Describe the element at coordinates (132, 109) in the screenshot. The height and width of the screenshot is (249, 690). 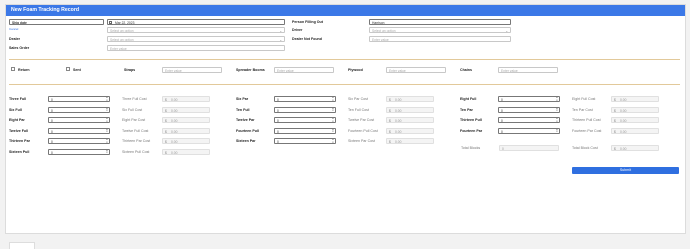
I see `item-cost-label: Six Full Cost` at that location.